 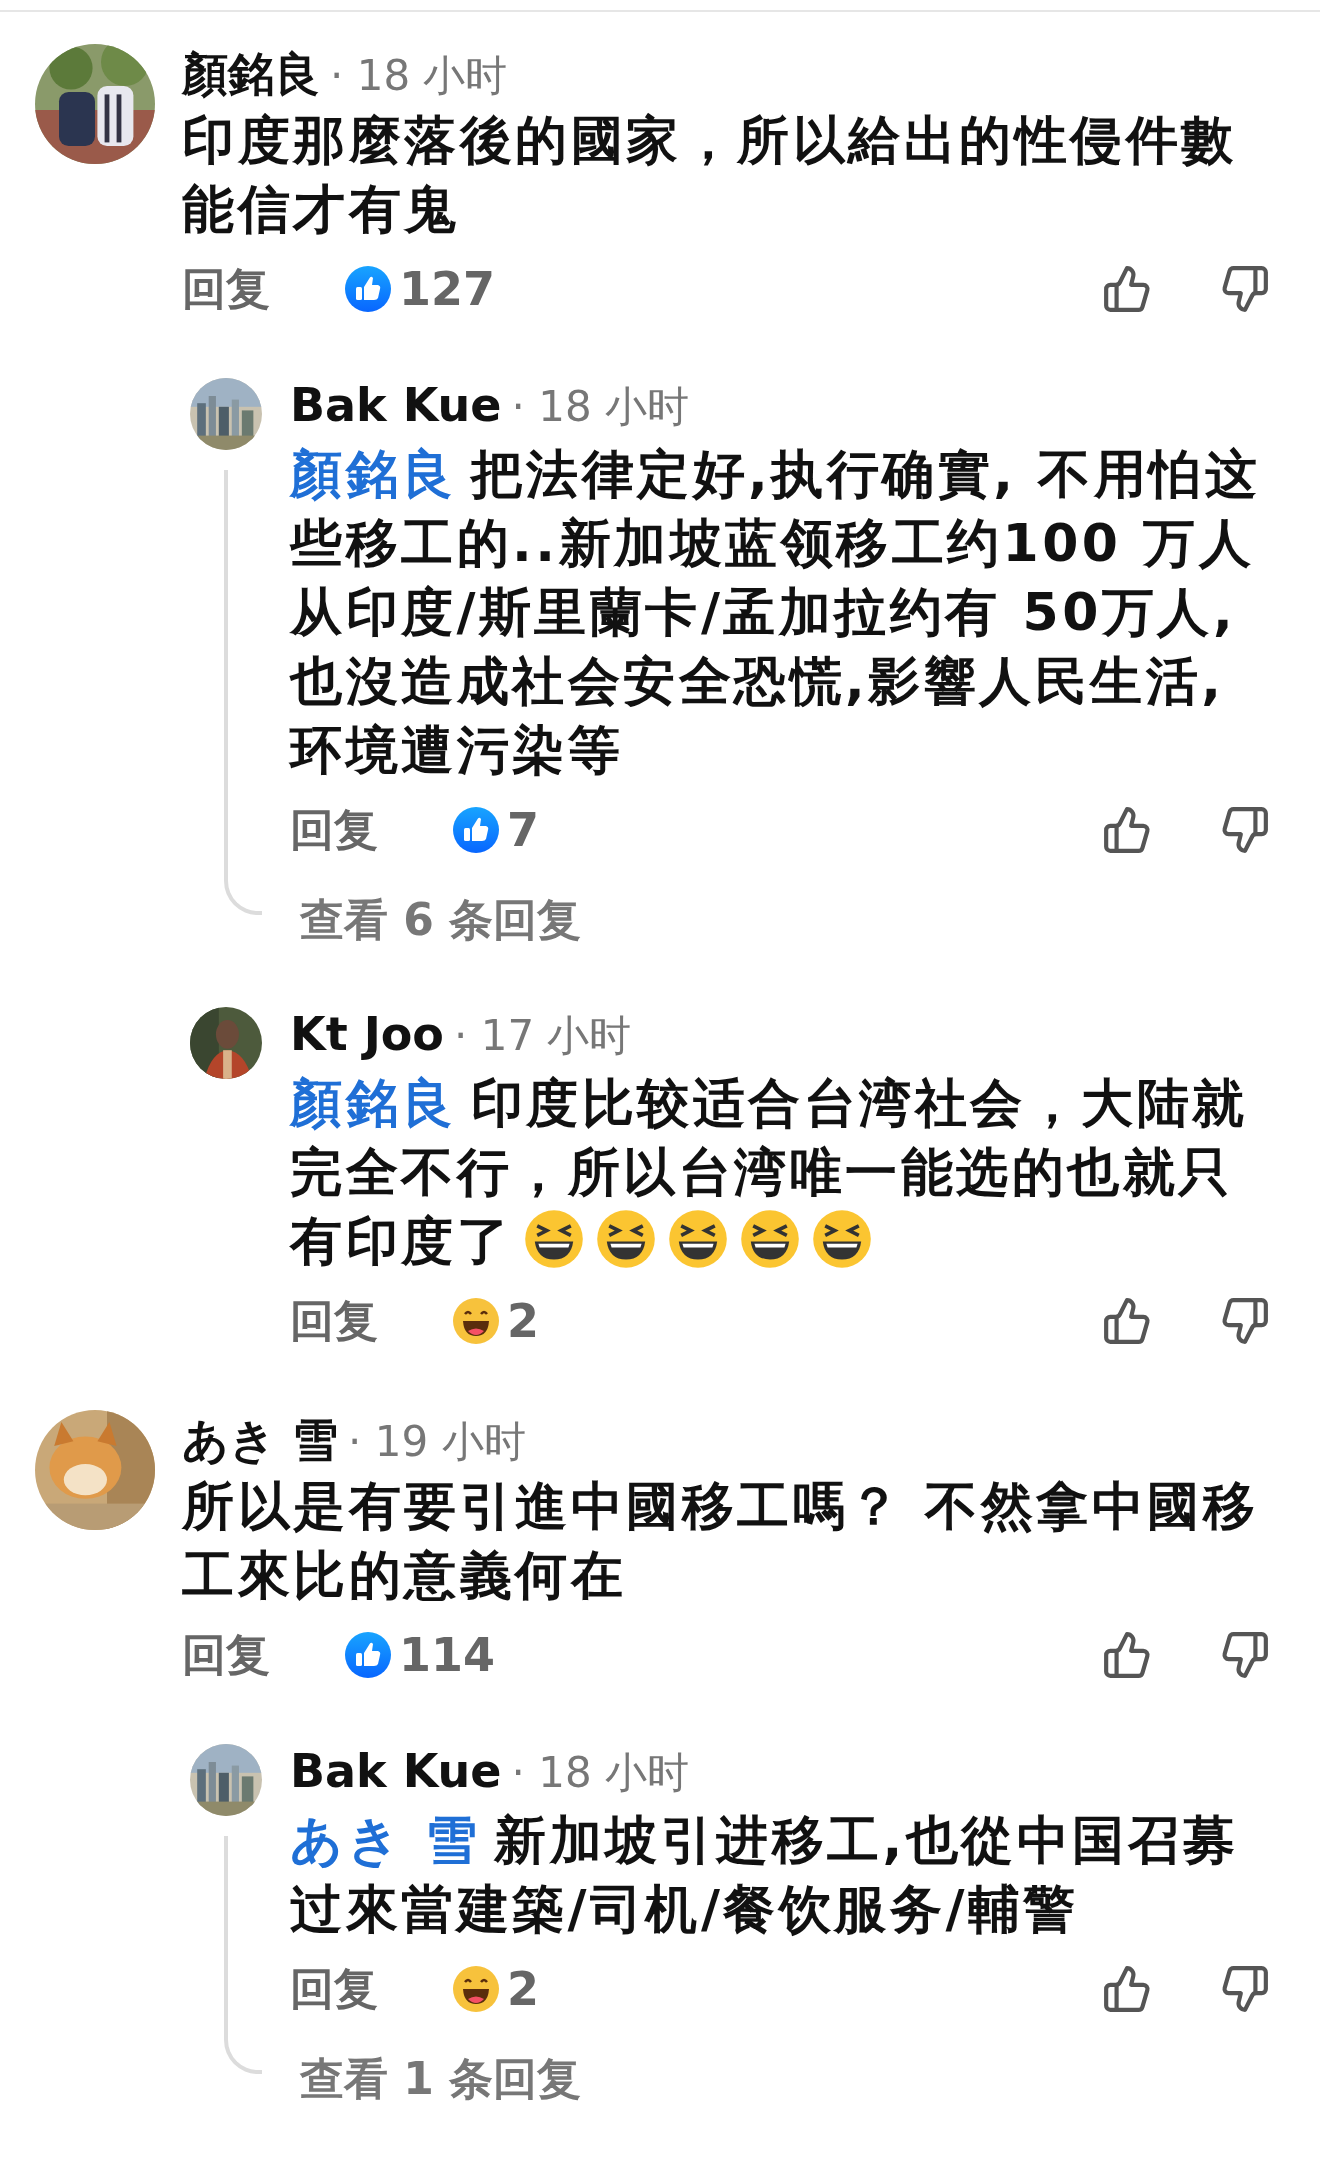 What do you see at coordinates (260, 1440) in the screenshot?
I see `author-name: あき 雪` at bounding box center [260, 1440].